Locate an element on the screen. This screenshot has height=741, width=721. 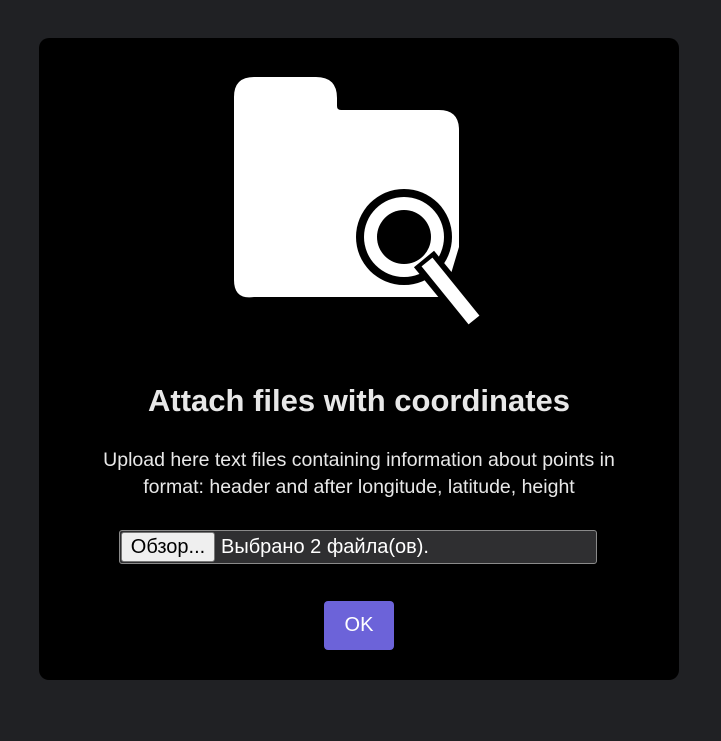
file-input: Обзор... Выбрано 2 файла(ов). is located at coordinates (358, 547).